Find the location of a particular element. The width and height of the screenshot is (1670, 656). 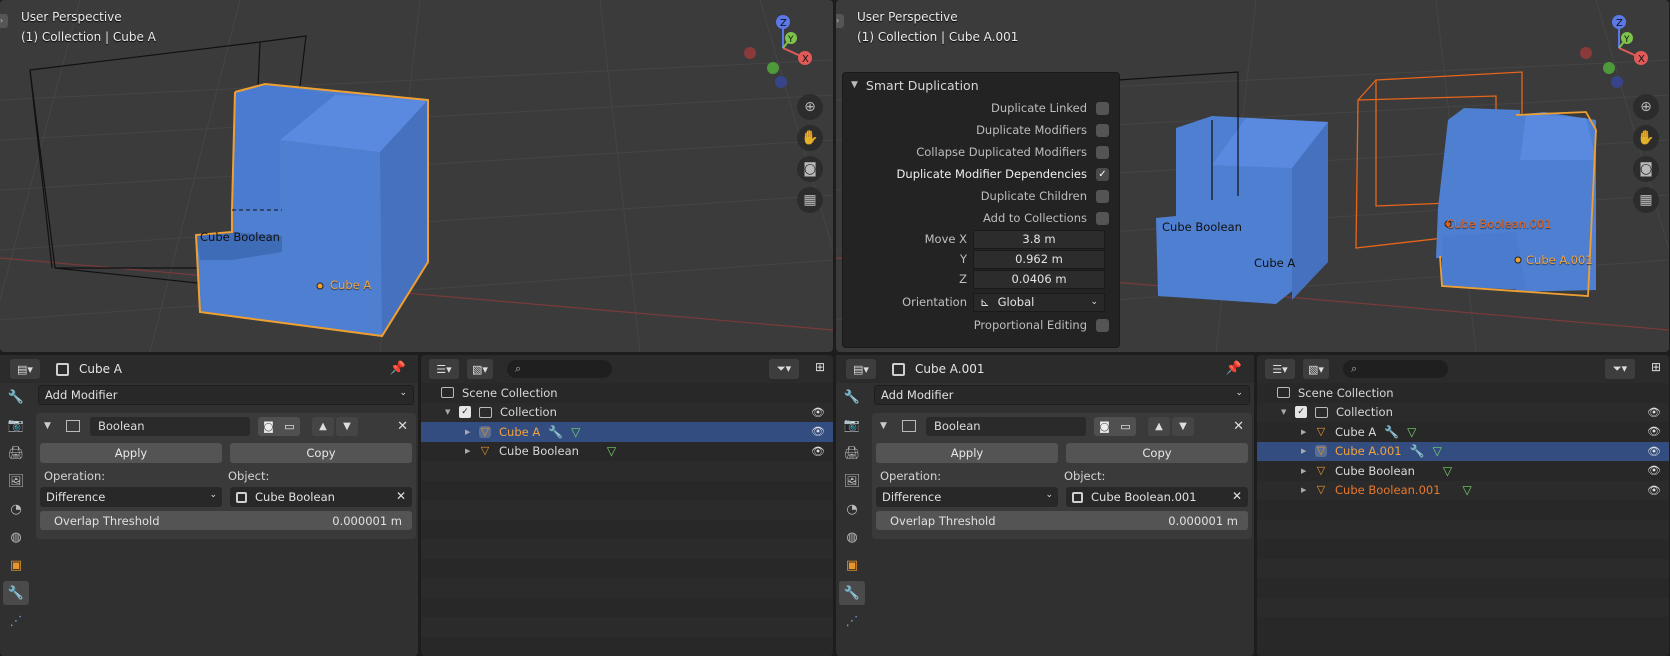

render-toggle-icon: ◙ is located at coordinates (268, 426).